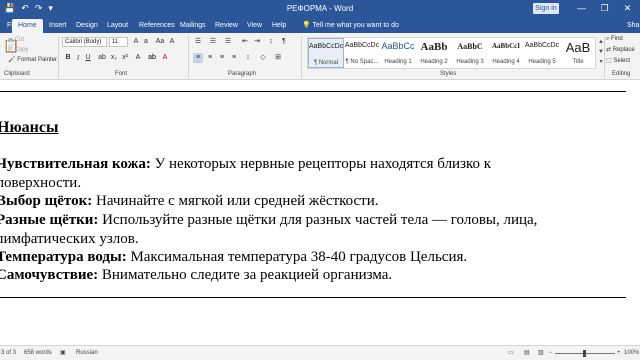 The image size is (640, 360). What do you see at coordinates (165, 58) in the screenshot?
I see `font-color-icon: A` at bounding box center [165, 58].